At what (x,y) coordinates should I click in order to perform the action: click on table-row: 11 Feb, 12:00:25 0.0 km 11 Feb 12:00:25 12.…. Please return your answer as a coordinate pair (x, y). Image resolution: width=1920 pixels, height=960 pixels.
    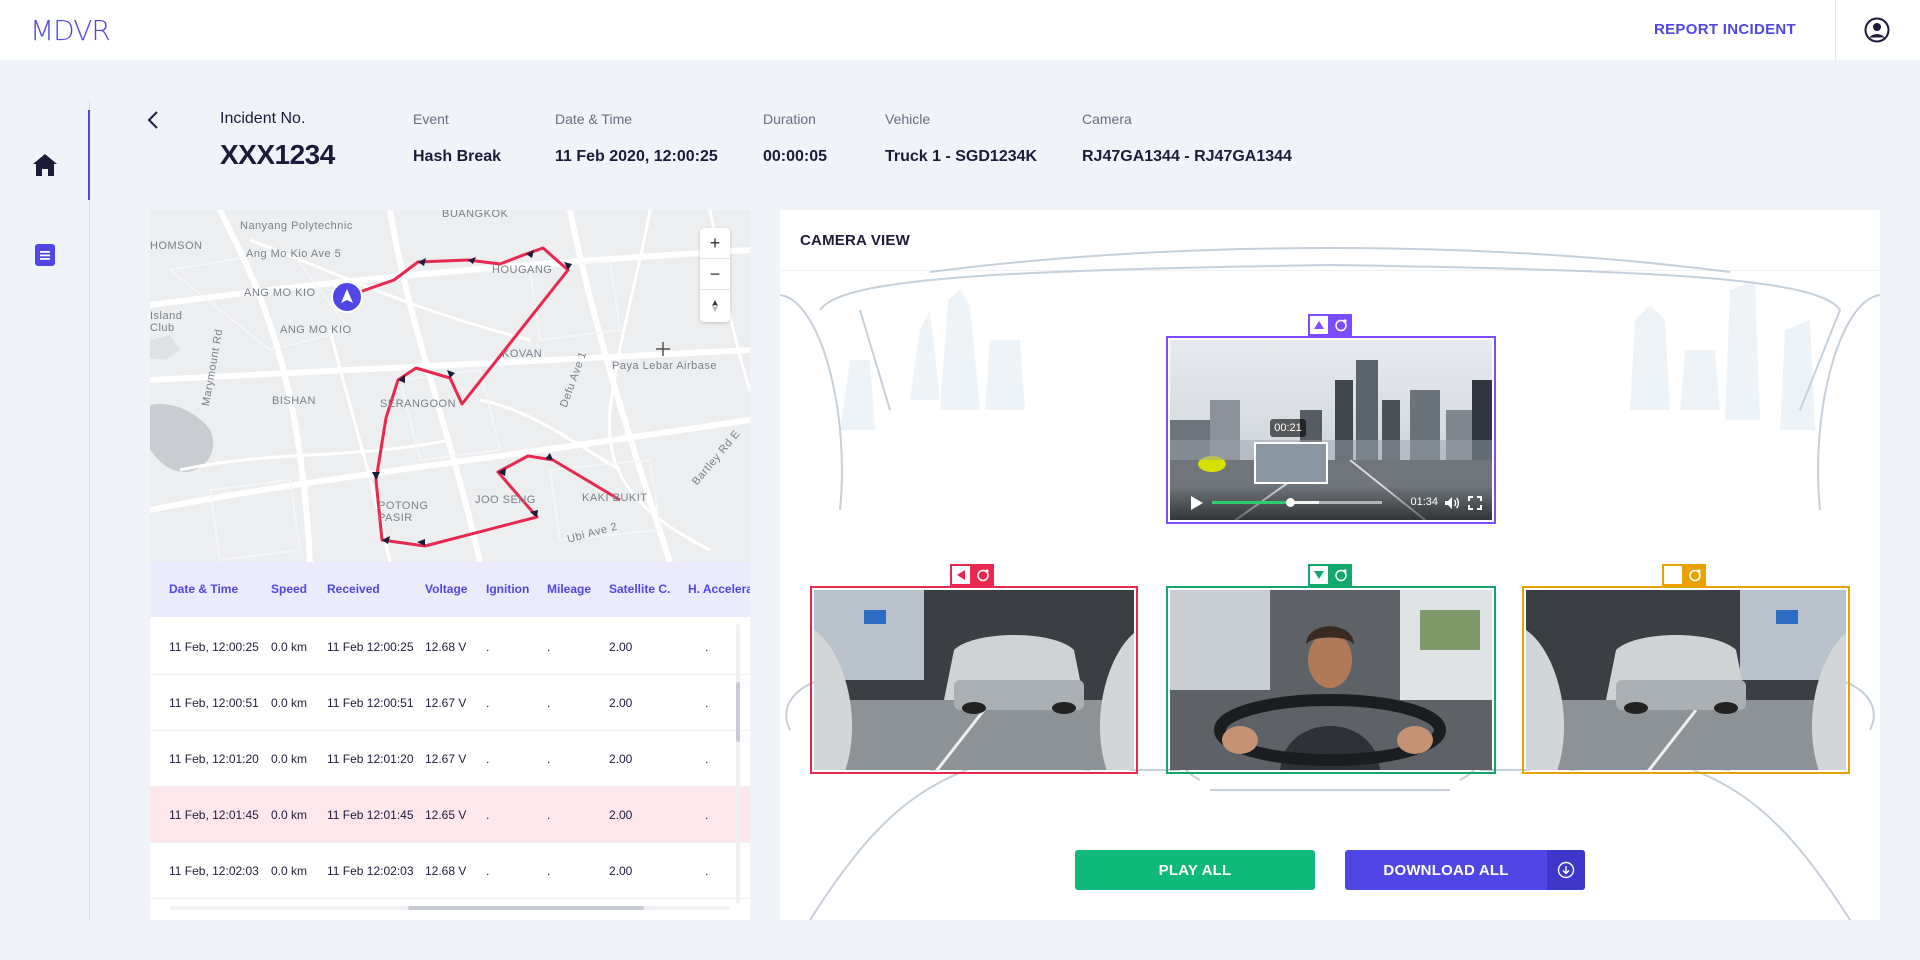
    Looking at the image, I should click on (450, 647).